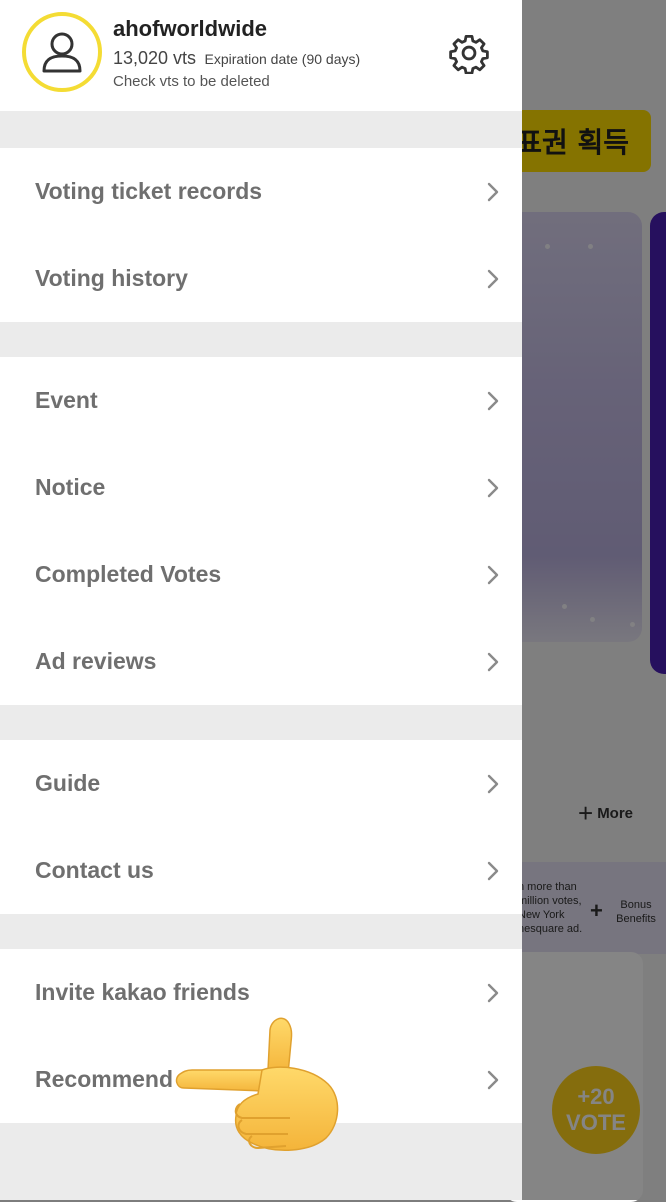 This screenshot has height=1202, width=666. What do you see at coordinates (261, 574) in the screenshot?
I see `menu-item-completed-votes: Completed Votes` at bounding box center [261, 574].